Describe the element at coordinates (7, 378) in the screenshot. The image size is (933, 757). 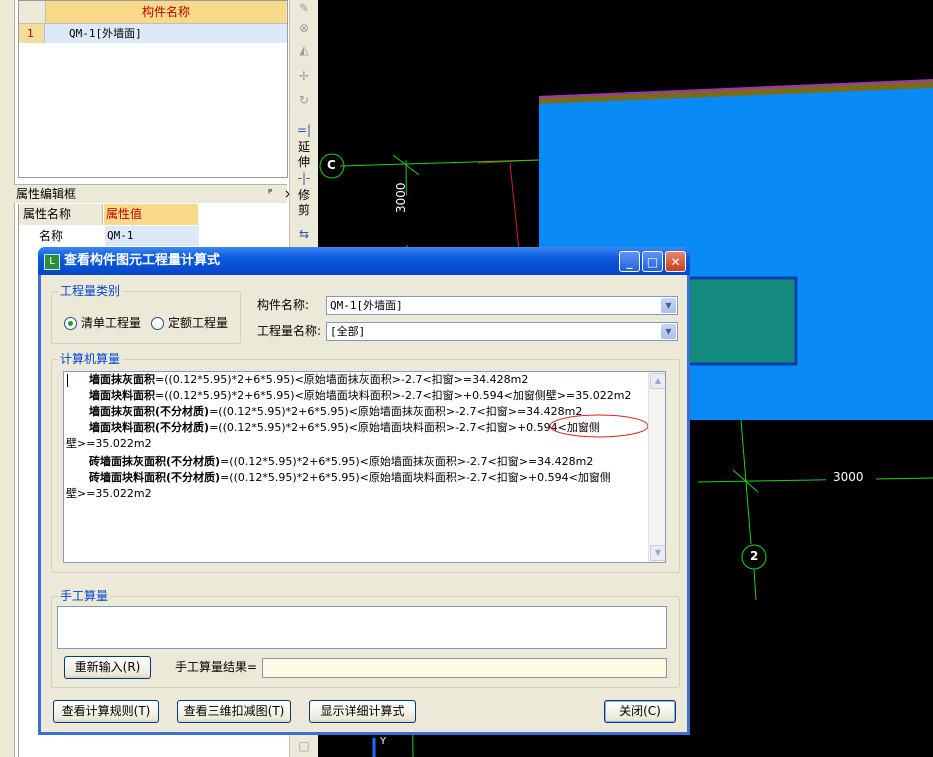
I see `left-dock-strip` at that location.